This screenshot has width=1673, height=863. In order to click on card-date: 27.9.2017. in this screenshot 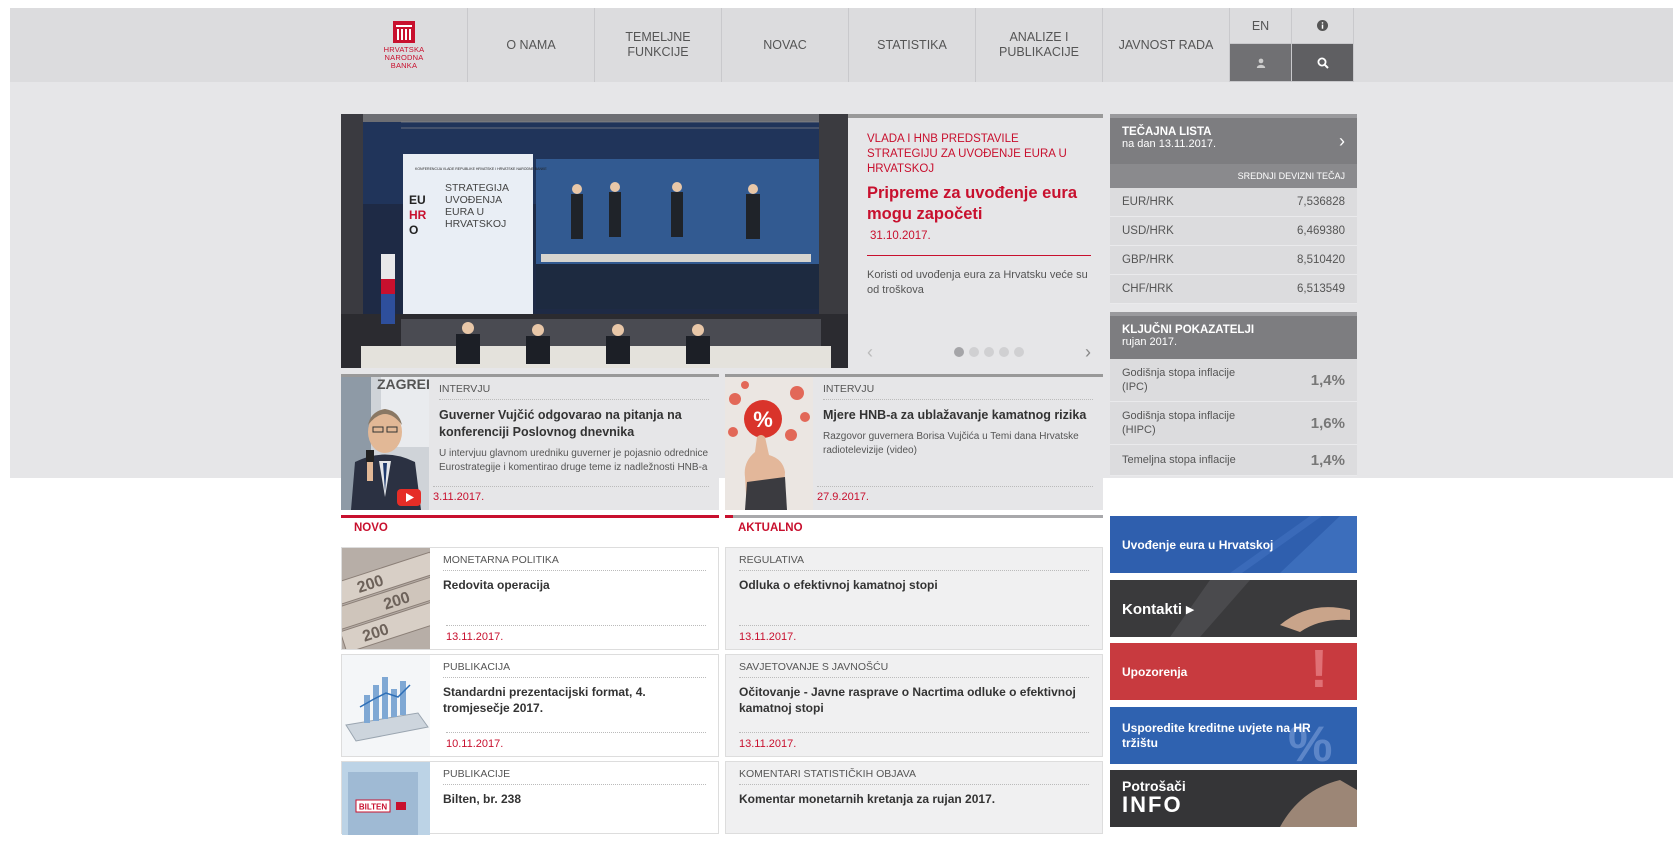, I will do `click(955, 494)`.